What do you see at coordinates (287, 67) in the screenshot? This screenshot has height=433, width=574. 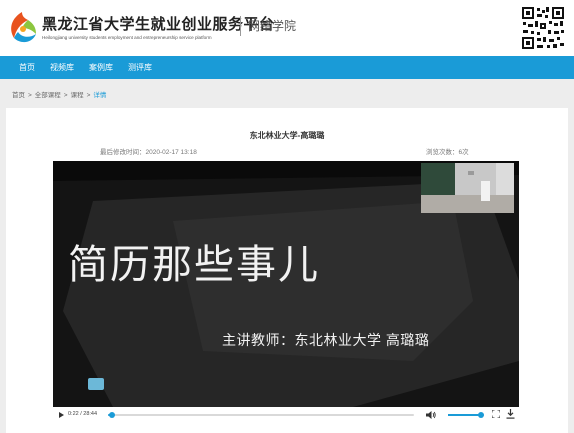 I see `main-nav: 首页 视频库 案例库 测评库` at bounding box center [287, 67].